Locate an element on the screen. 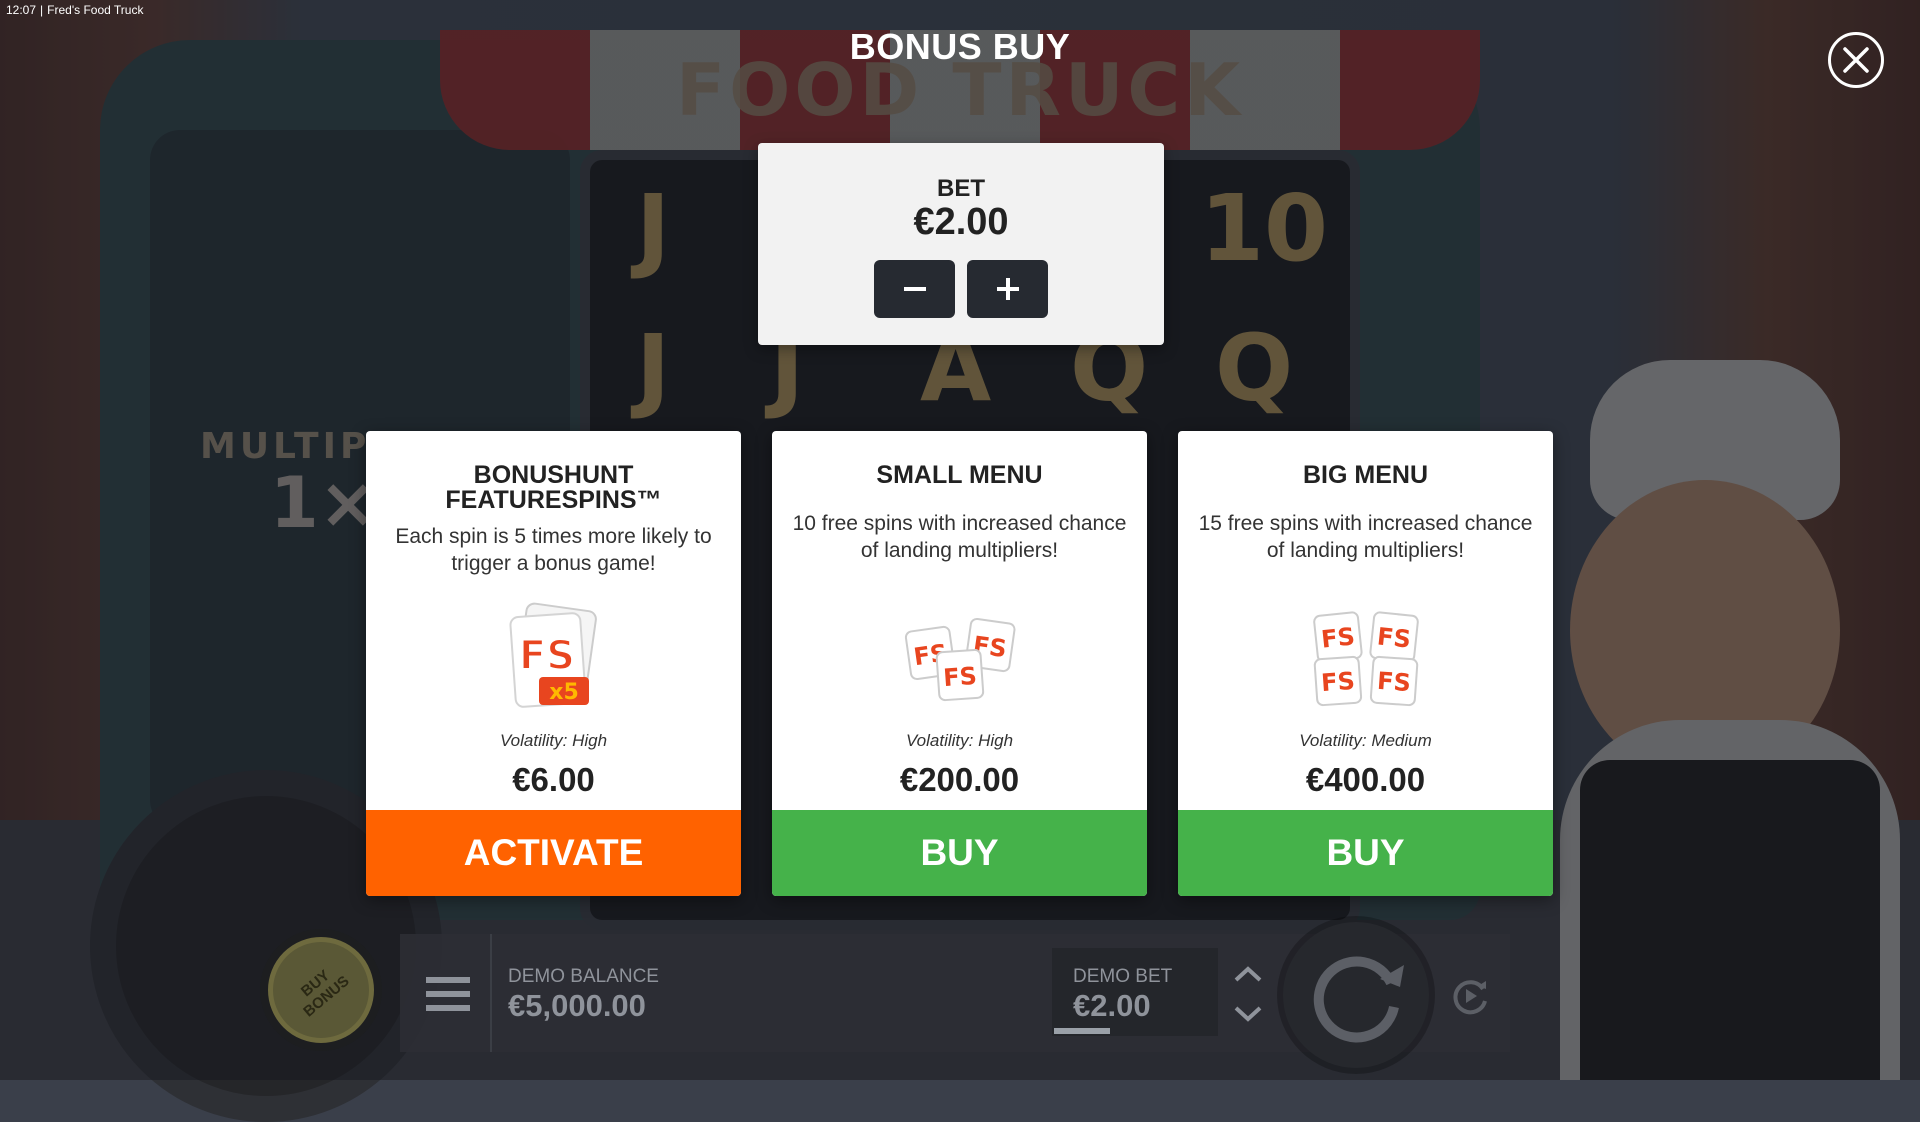 This screenshot has width=1920, height=1122. bet-increase-button is located at coordinates (1007, 289).